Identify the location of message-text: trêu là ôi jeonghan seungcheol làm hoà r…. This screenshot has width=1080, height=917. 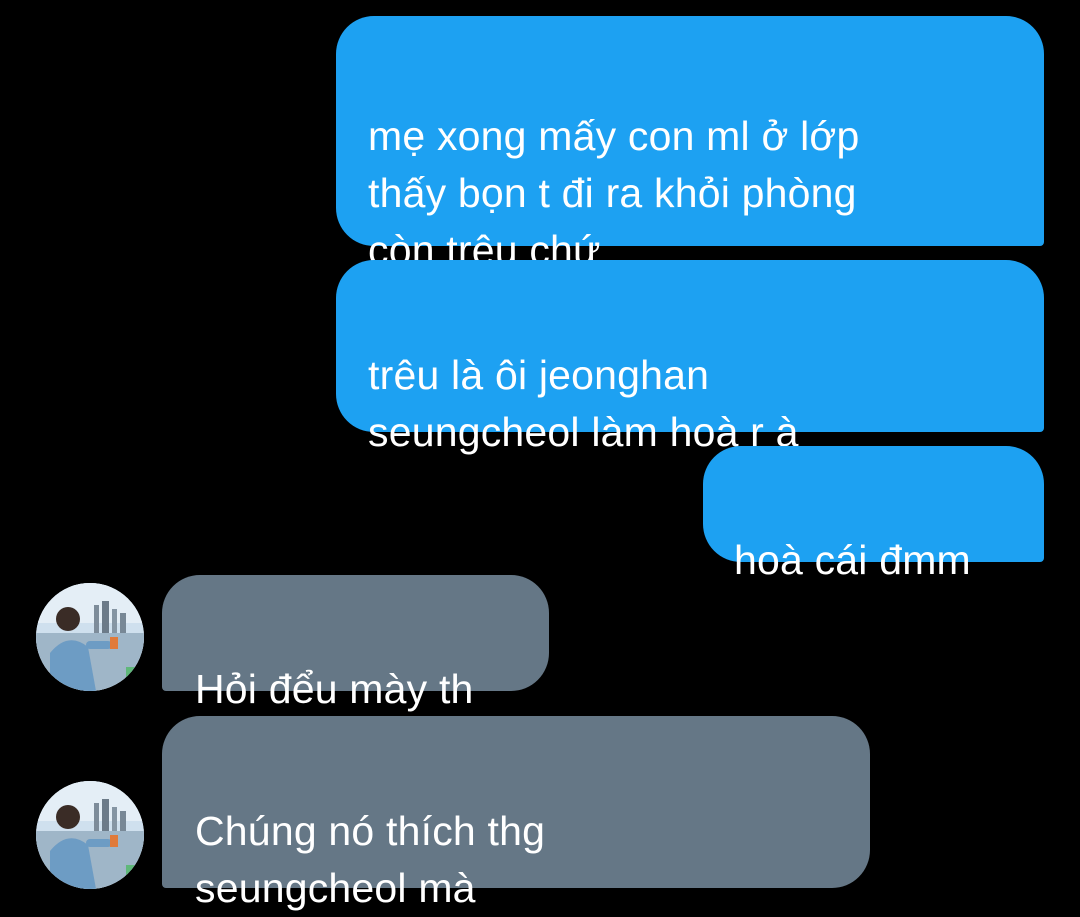
(583, 403).